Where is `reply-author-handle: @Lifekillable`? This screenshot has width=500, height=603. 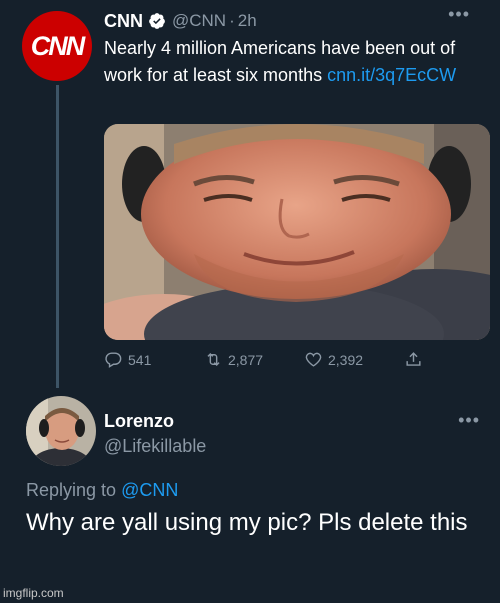 reply-author-handle: @Lifekillable is located at coordinates (155, 446).